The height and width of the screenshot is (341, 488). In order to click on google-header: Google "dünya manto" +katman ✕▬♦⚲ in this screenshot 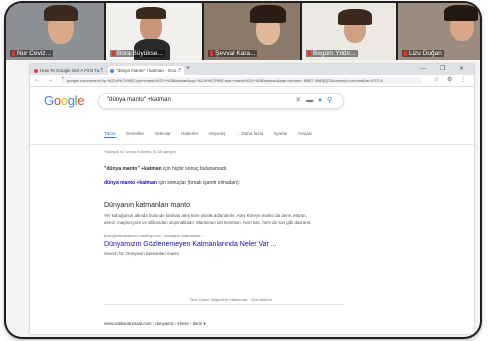, I will do `click(252, 101)`.